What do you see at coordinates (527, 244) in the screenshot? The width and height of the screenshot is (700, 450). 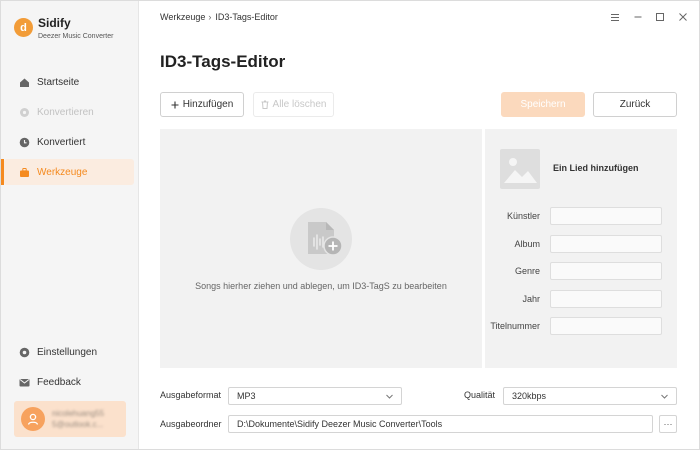 I see `album-label: Album` at bounding box center [527, 244].